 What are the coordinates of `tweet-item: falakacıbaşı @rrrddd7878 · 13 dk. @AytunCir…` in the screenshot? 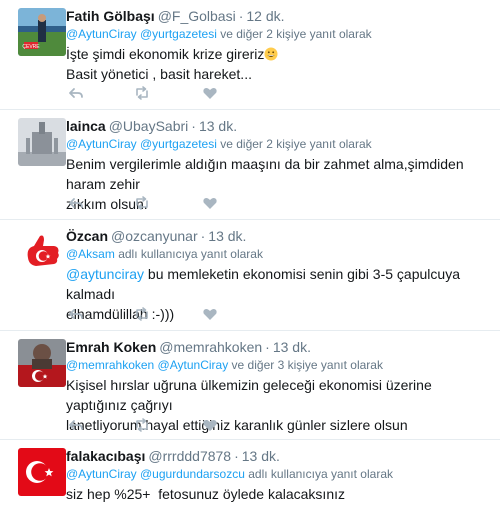 It's located at (250, 477).